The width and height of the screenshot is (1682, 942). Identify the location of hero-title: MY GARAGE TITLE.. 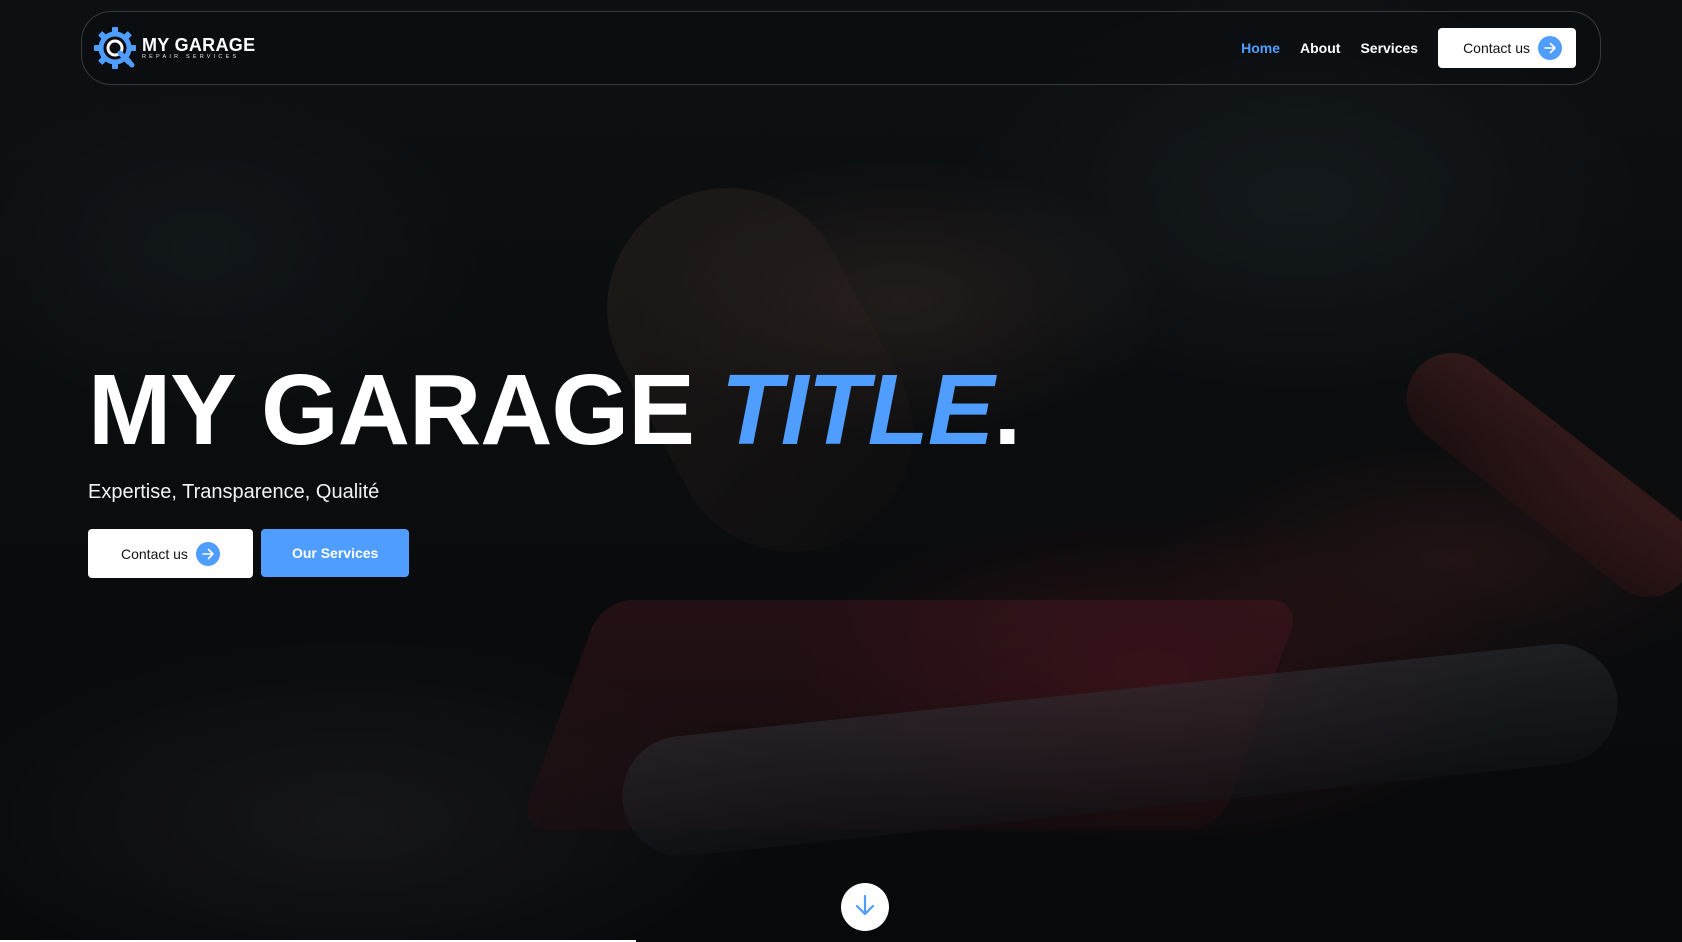
(554, 410).